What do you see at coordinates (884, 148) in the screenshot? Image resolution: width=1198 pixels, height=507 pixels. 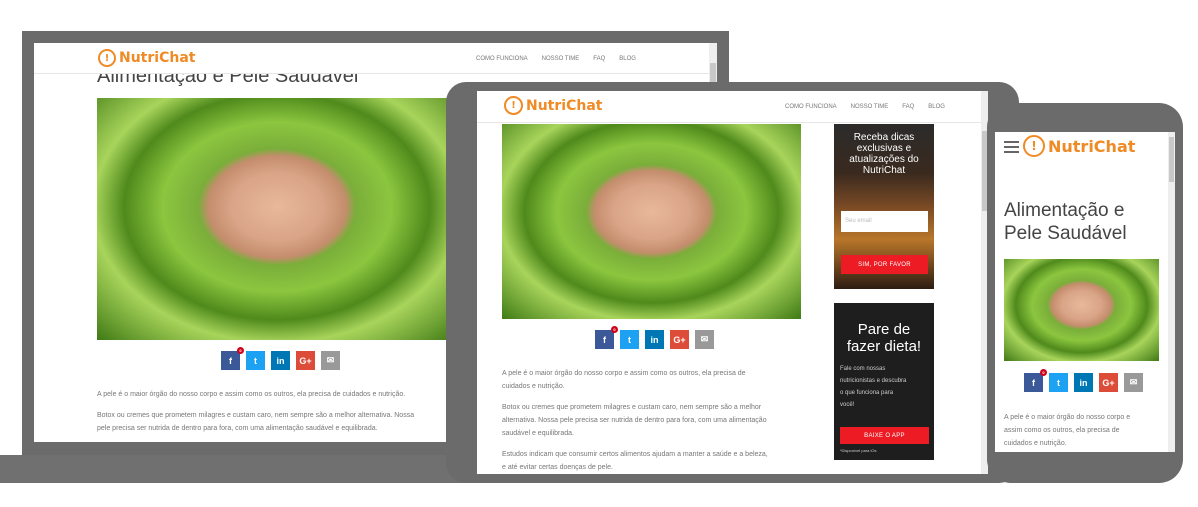 I see `newsletter-heading-2: exclusivas e` at bounding box center [884, 148].